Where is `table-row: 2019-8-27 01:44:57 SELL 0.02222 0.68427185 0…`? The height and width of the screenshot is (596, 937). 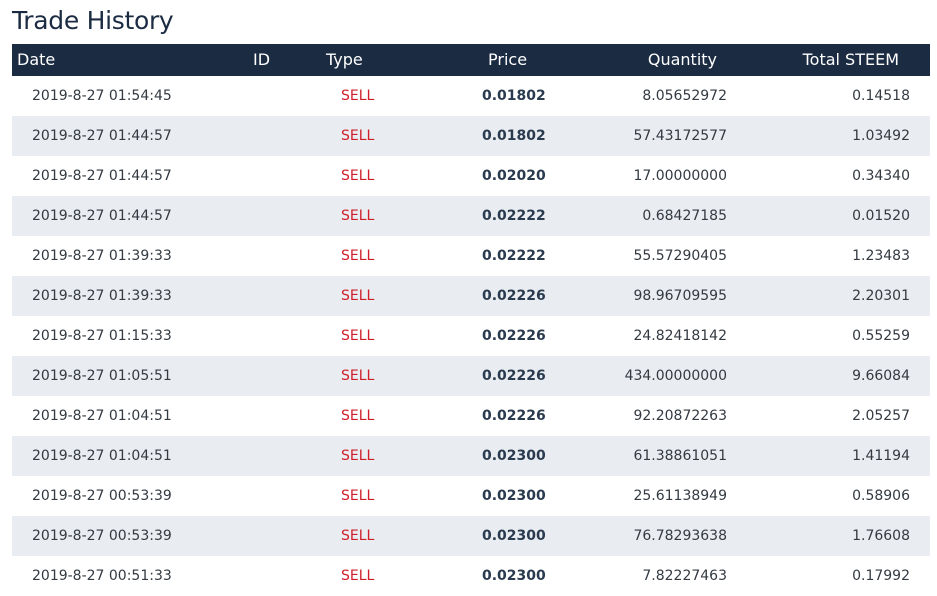 table-row: 2019-8-27 01:44:57 SELL 0.02222 0.68427185 0… is located at coordinates (471, 216).